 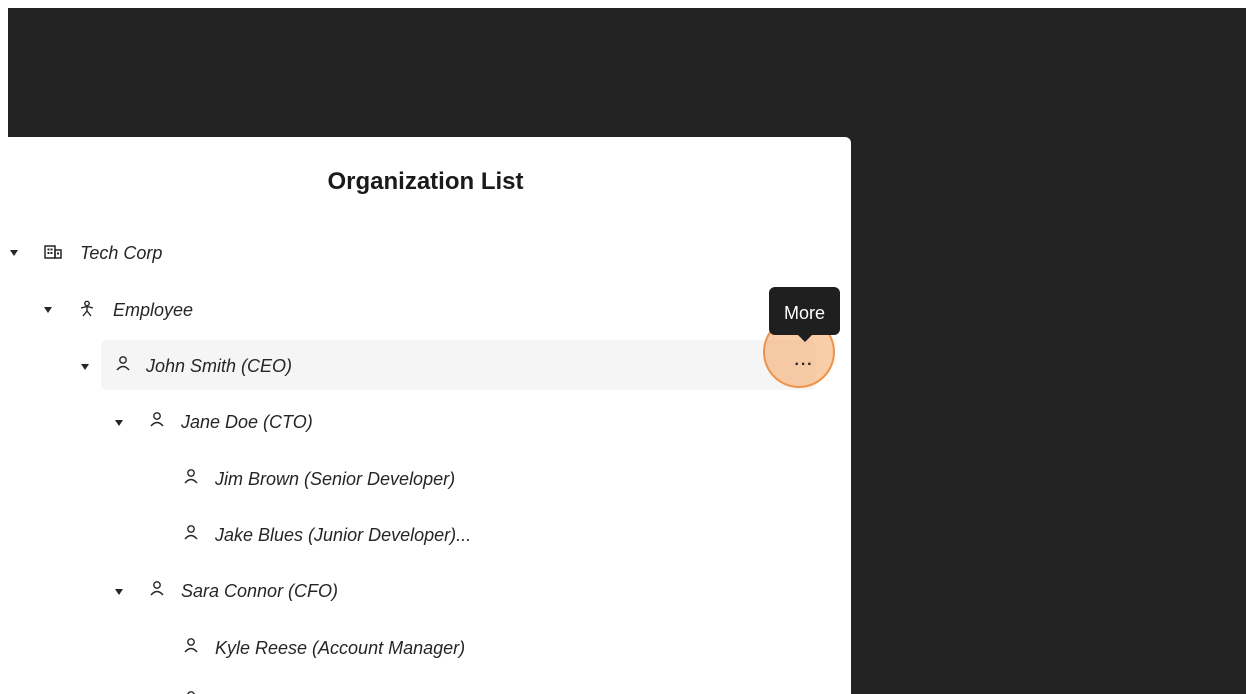 What do you see at coordinates (53, 253) in the screenshot?
I see `building-icon` at bounding box center [53, 253].